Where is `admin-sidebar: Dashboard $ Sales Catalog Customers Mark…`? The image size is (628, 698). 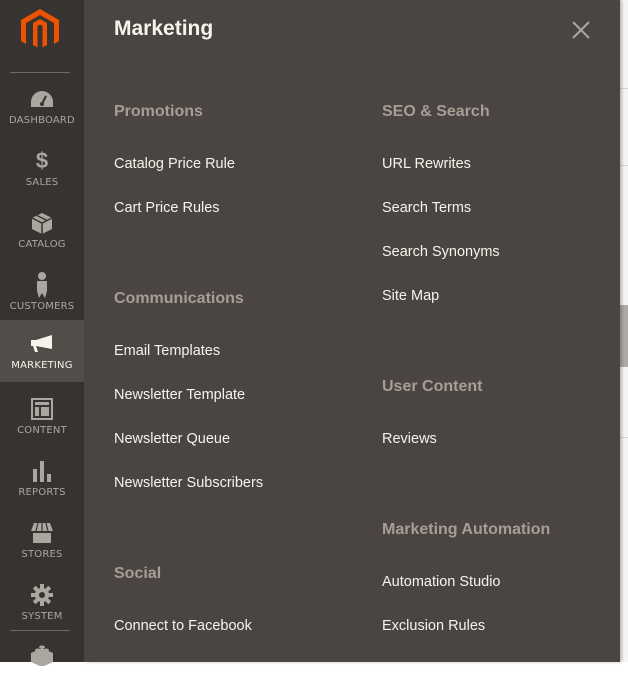 admin-sidebar: Dashboard $ Sales Catalog Customers Mark… is located at coordinates (42, 333).